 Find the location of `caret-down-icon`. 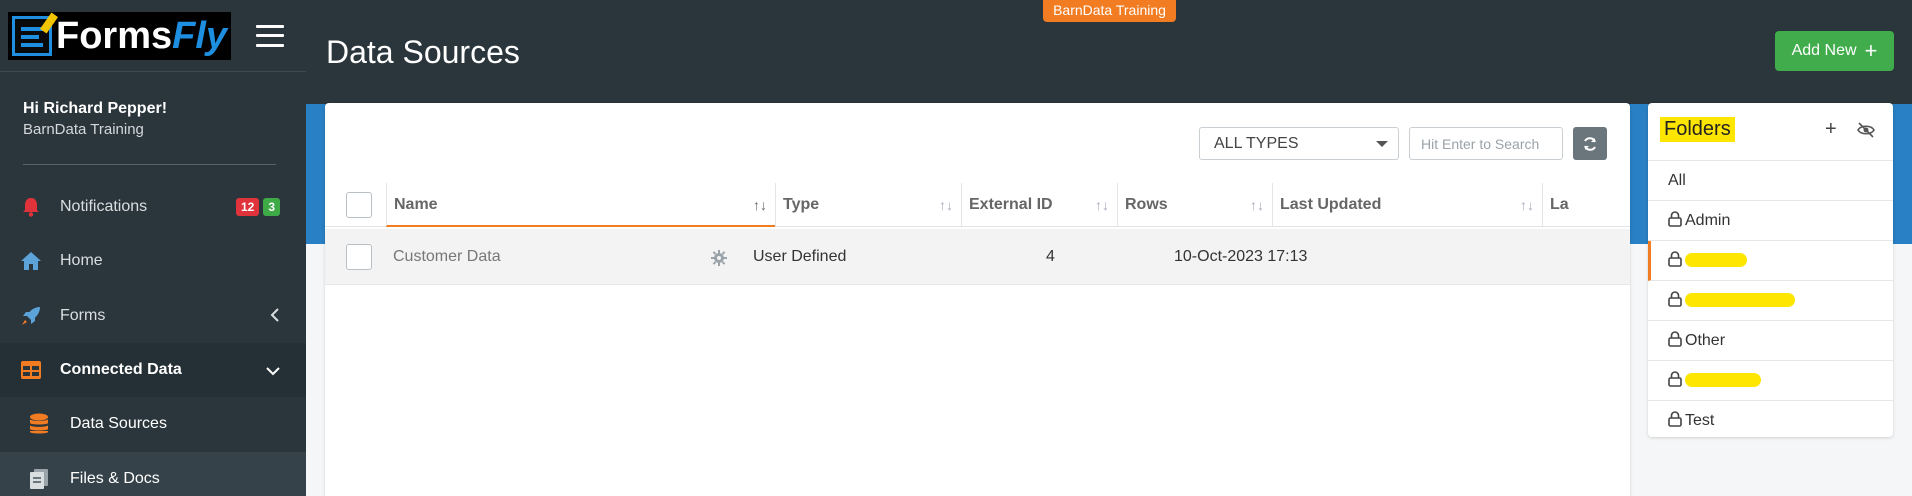

caret-down-icon is located at coordinates (1382, 144).